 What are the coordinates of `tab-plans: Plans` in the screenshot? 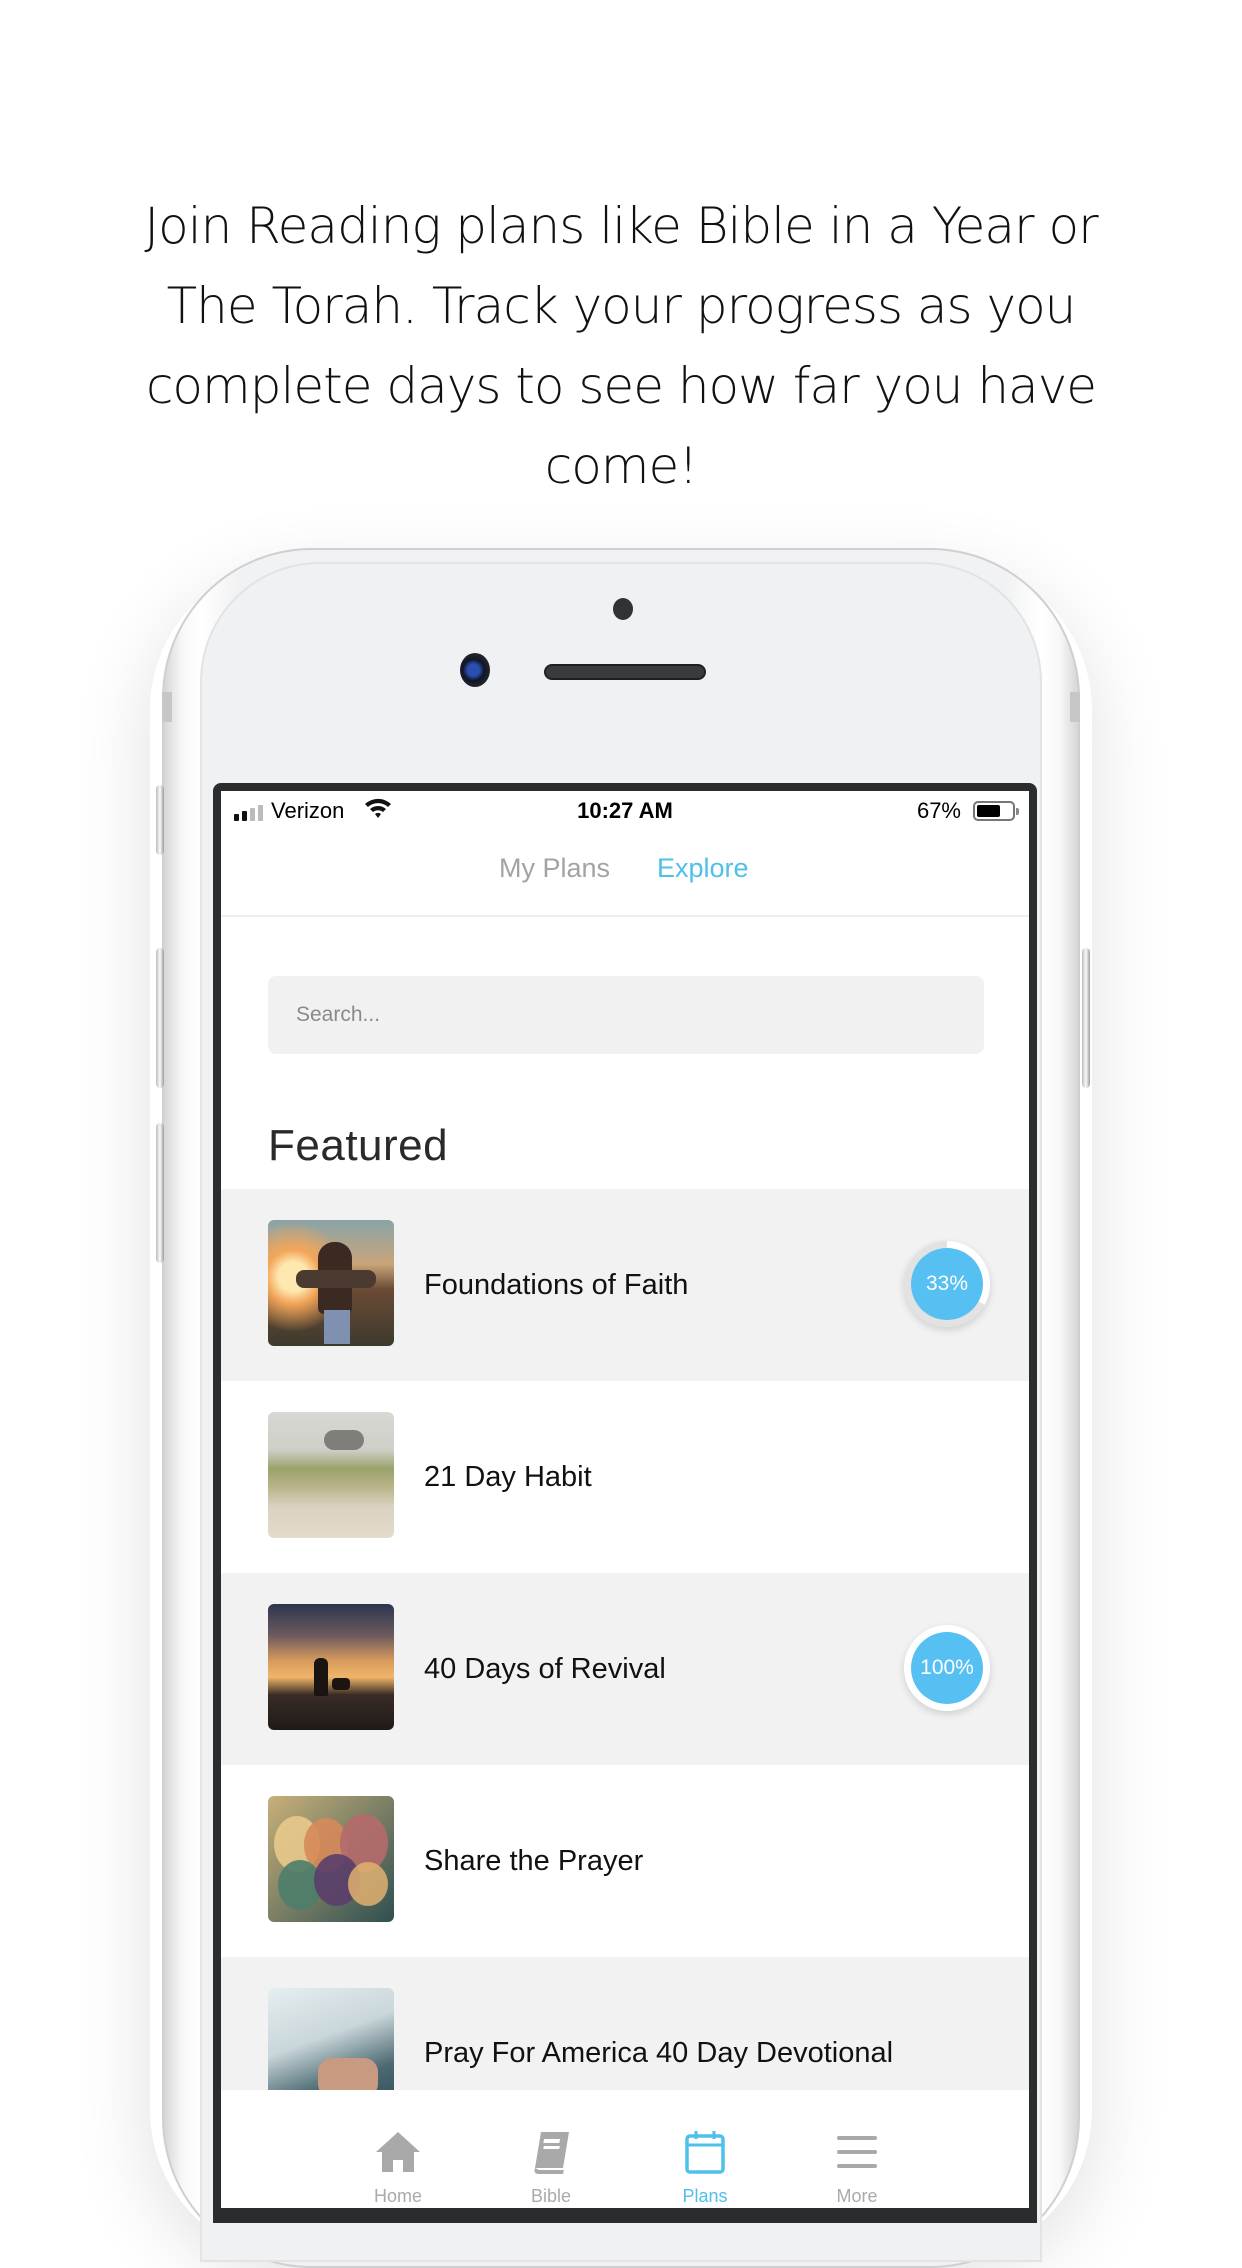 It's located at (705, 2149).